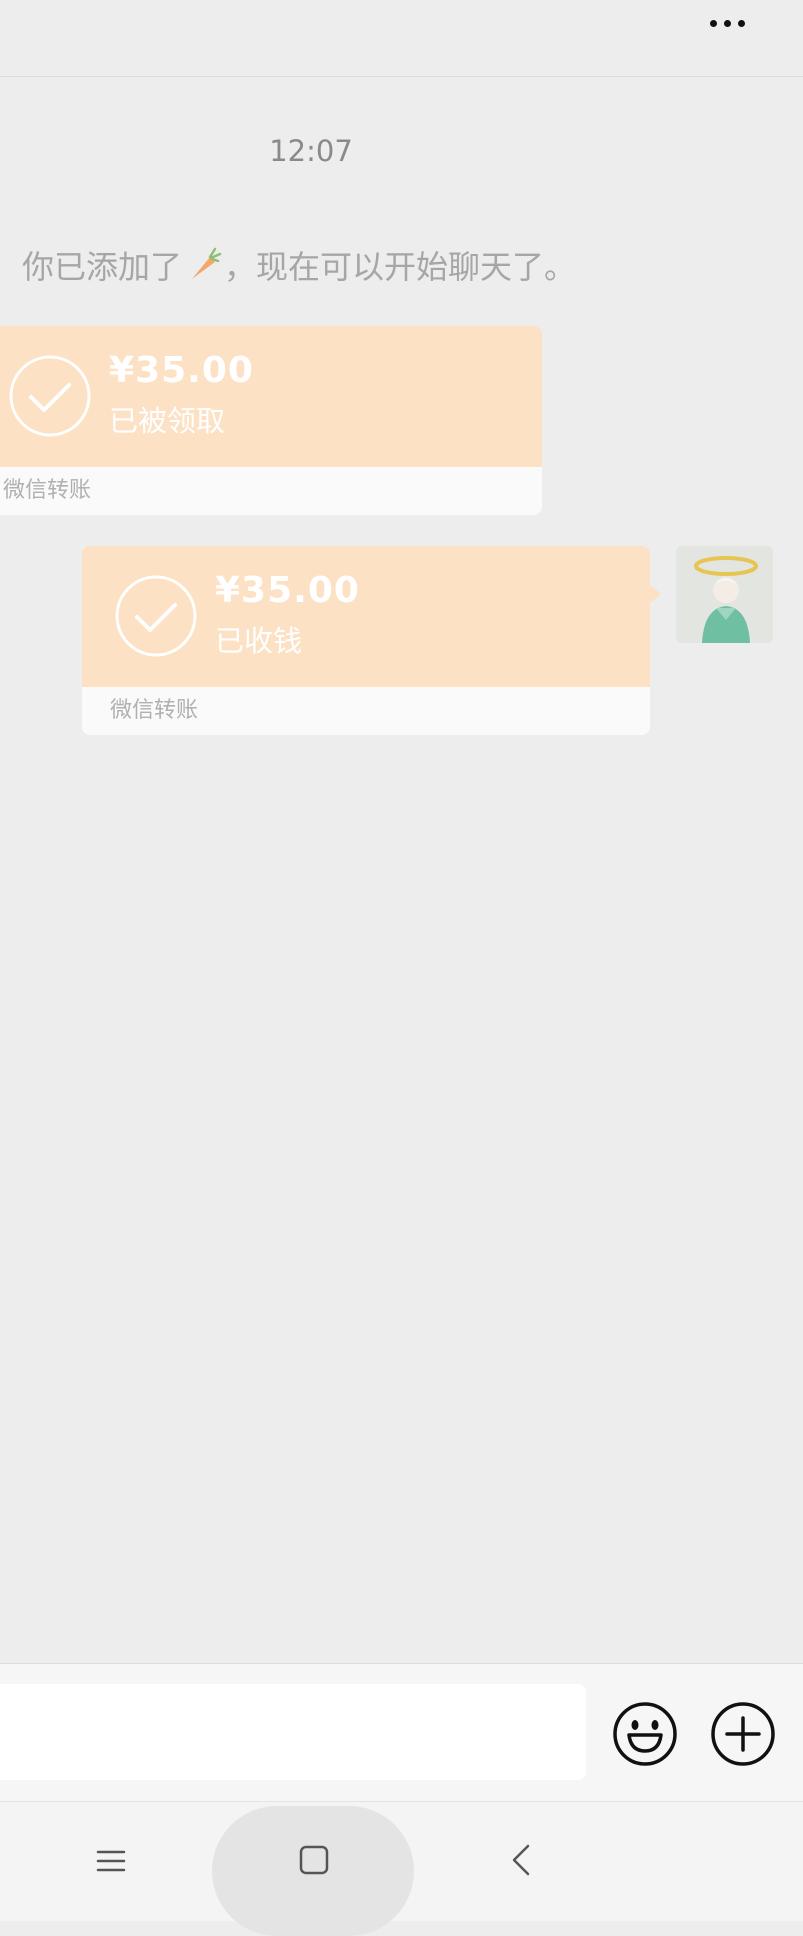 This screenshot has width=803, height=1936. I want to click on carrot-emoji-icon, so click(207, 263).